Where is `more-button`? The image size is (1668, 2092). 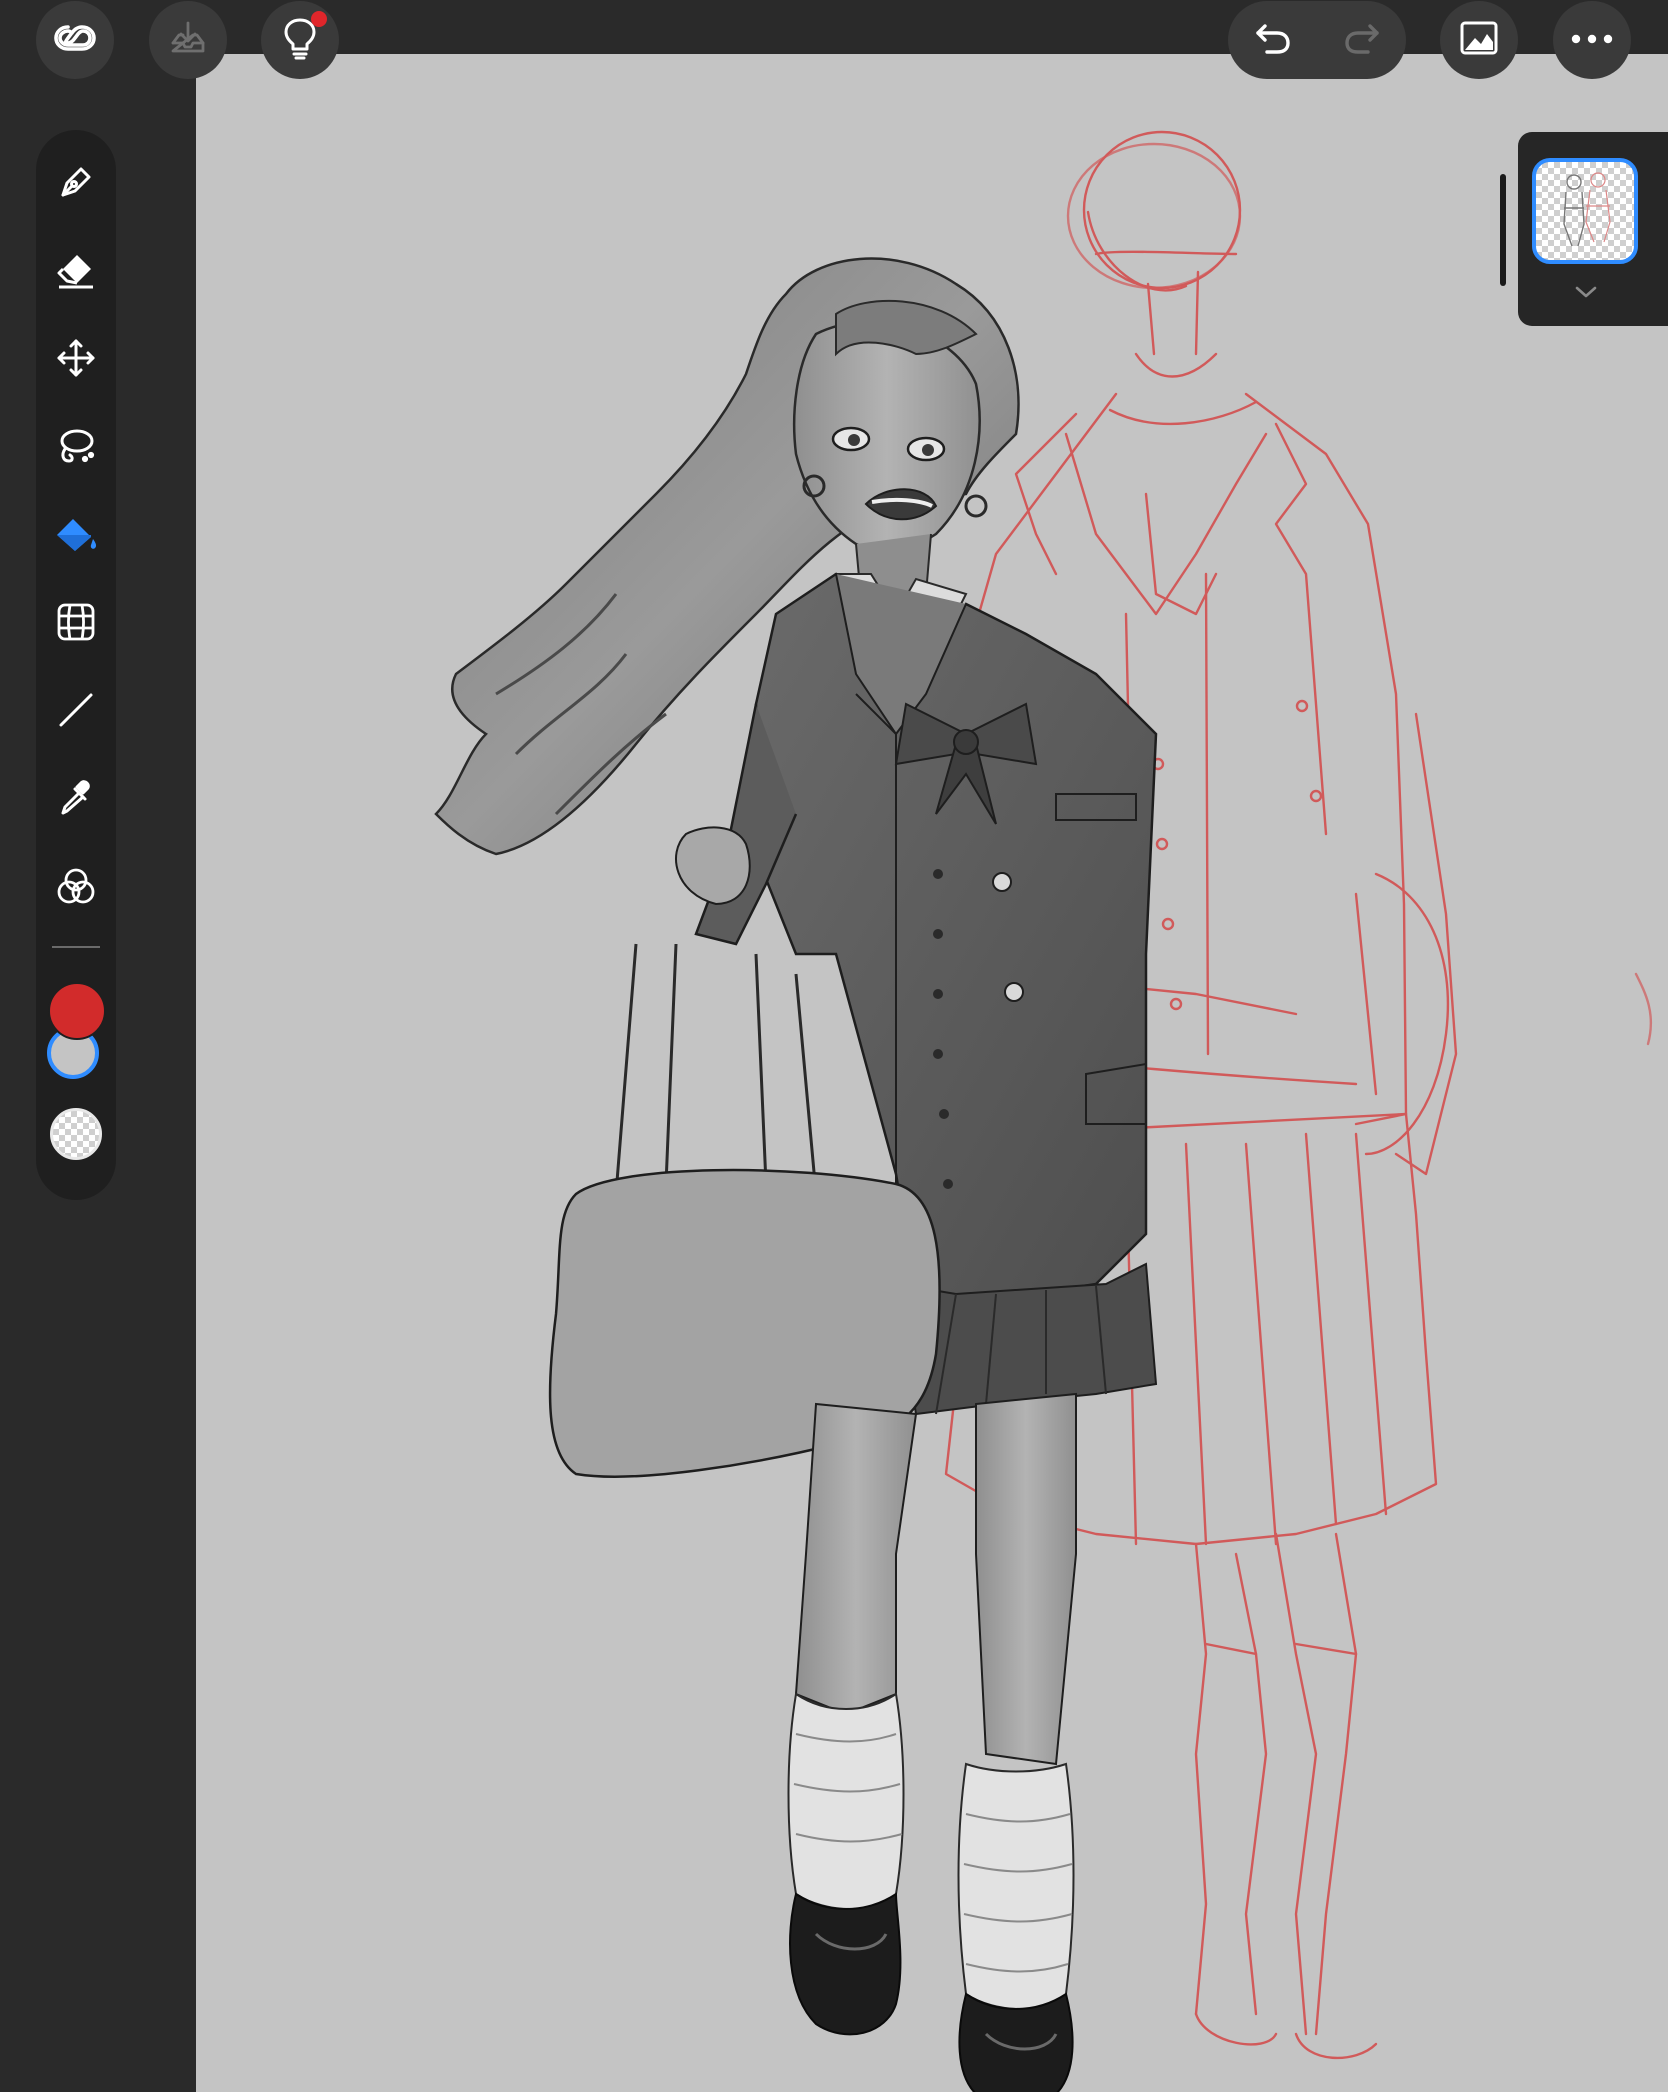 more-button is located at coordinates (1592, 40).